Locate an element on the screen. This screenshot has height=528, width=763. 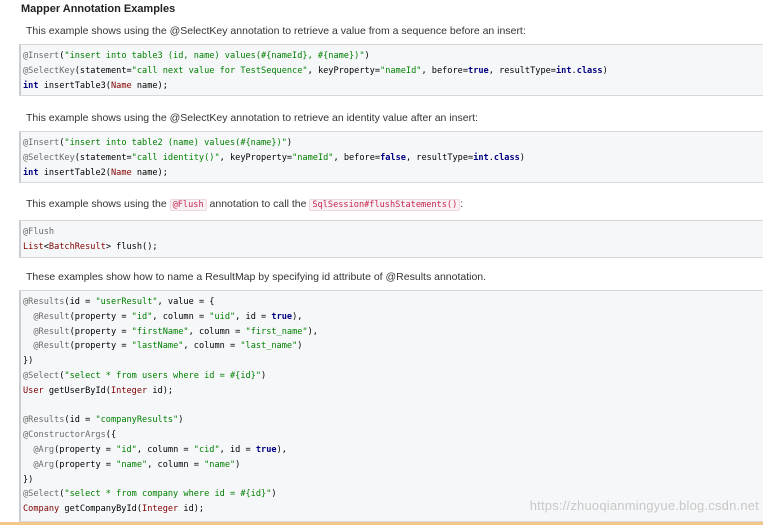
code-text: @Flush List<BatchResult> flush(); is located at coordinates (392, 238).